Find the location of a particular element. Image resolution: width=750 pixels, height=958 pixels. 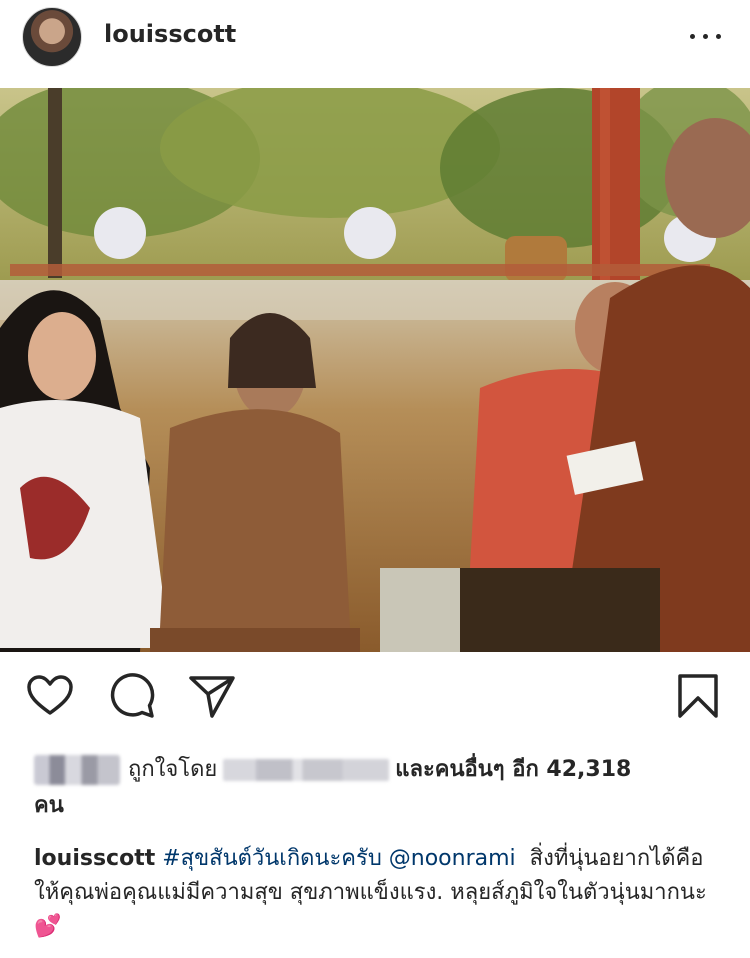

action-bar is located at coordinates (375, 696).